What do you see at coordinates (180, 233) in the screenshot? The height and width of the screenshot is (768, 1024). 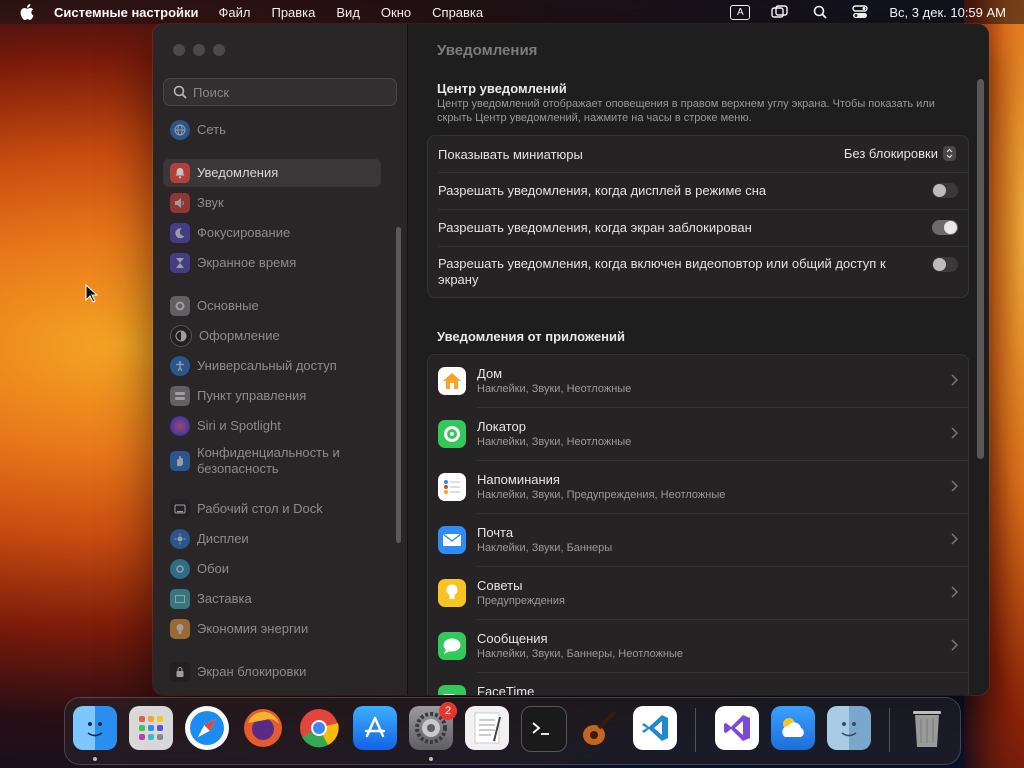 I see `moon-icon` at bounding box center [180, 233].